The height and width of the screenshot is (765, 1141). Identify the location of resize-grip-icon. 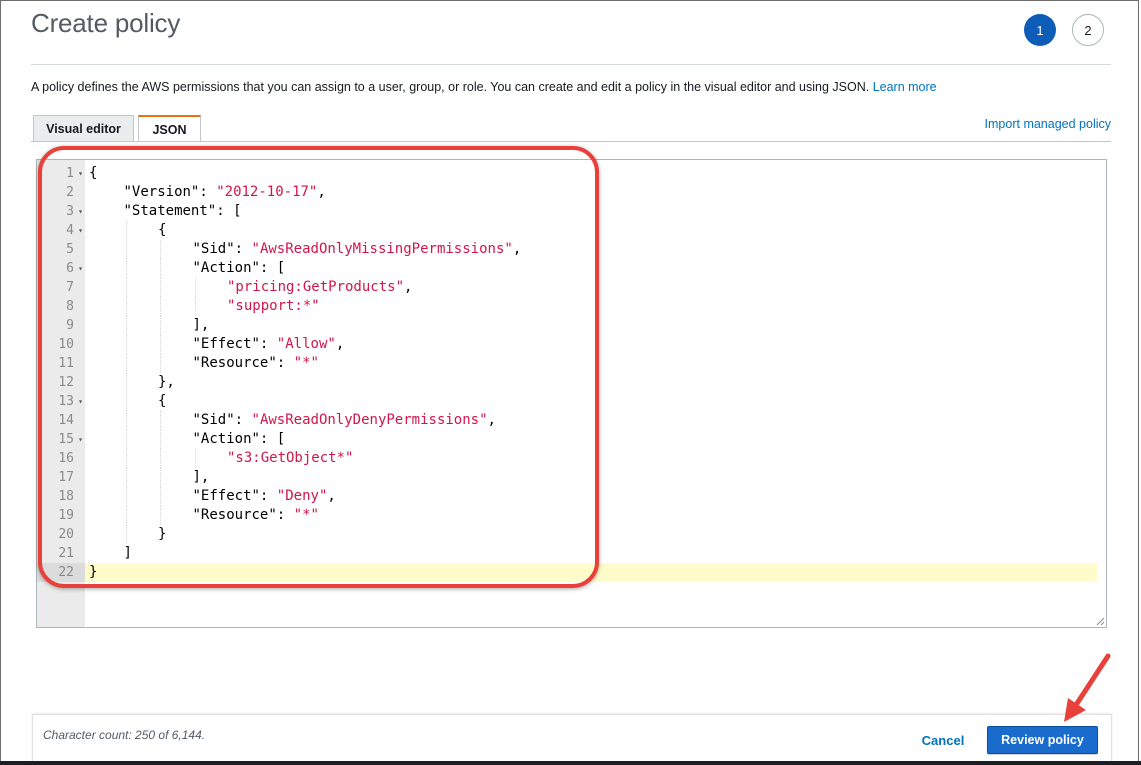
(1100, 621).